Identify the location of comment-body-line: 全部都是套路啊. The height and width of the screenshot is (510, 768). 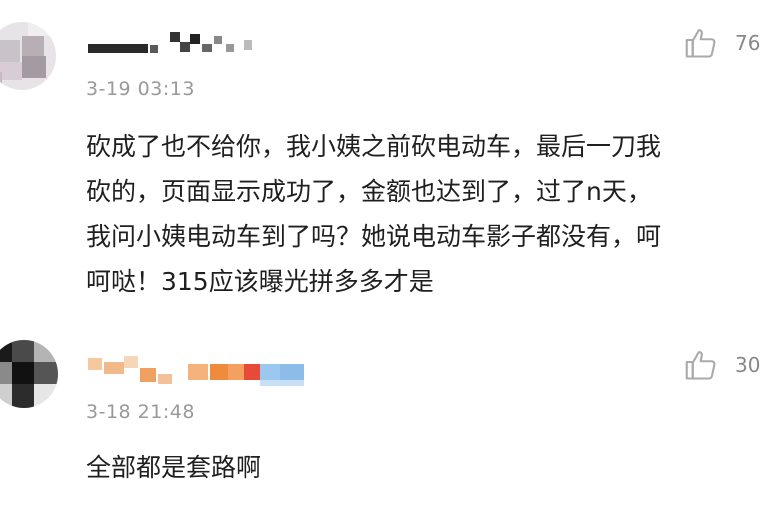
(174, 467).